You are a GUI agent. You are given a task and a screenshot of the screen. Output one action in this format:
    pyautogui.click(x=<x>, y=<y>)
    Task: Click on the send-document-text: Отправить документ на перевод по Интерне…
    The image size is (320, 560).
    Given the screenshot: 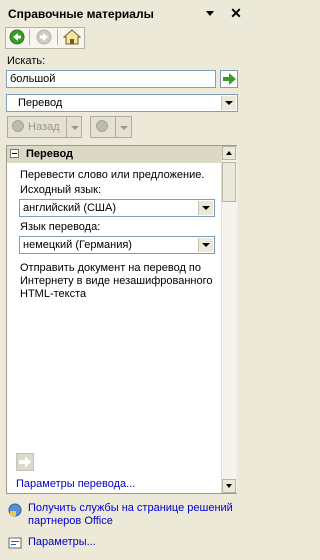 What is the action you would take?
    pyautogui.click(x=116, y=281)
    